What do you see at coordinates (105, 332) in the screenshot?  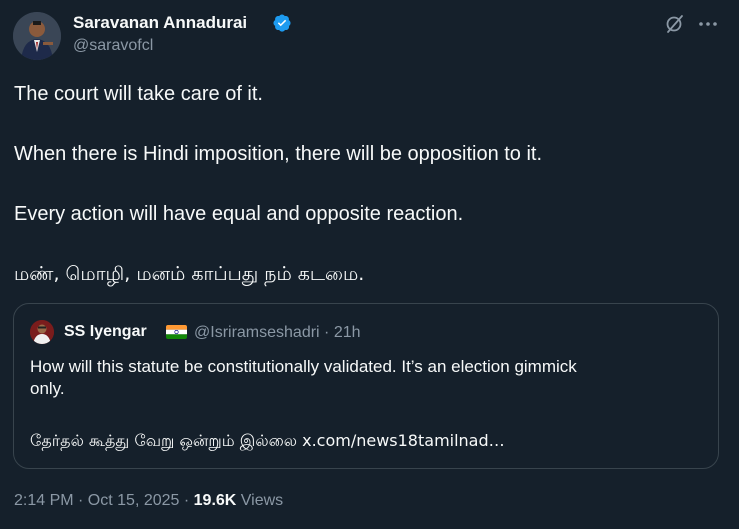 I see `quoted-author-name: SS Iyengar` at bounding box center [105, 332].